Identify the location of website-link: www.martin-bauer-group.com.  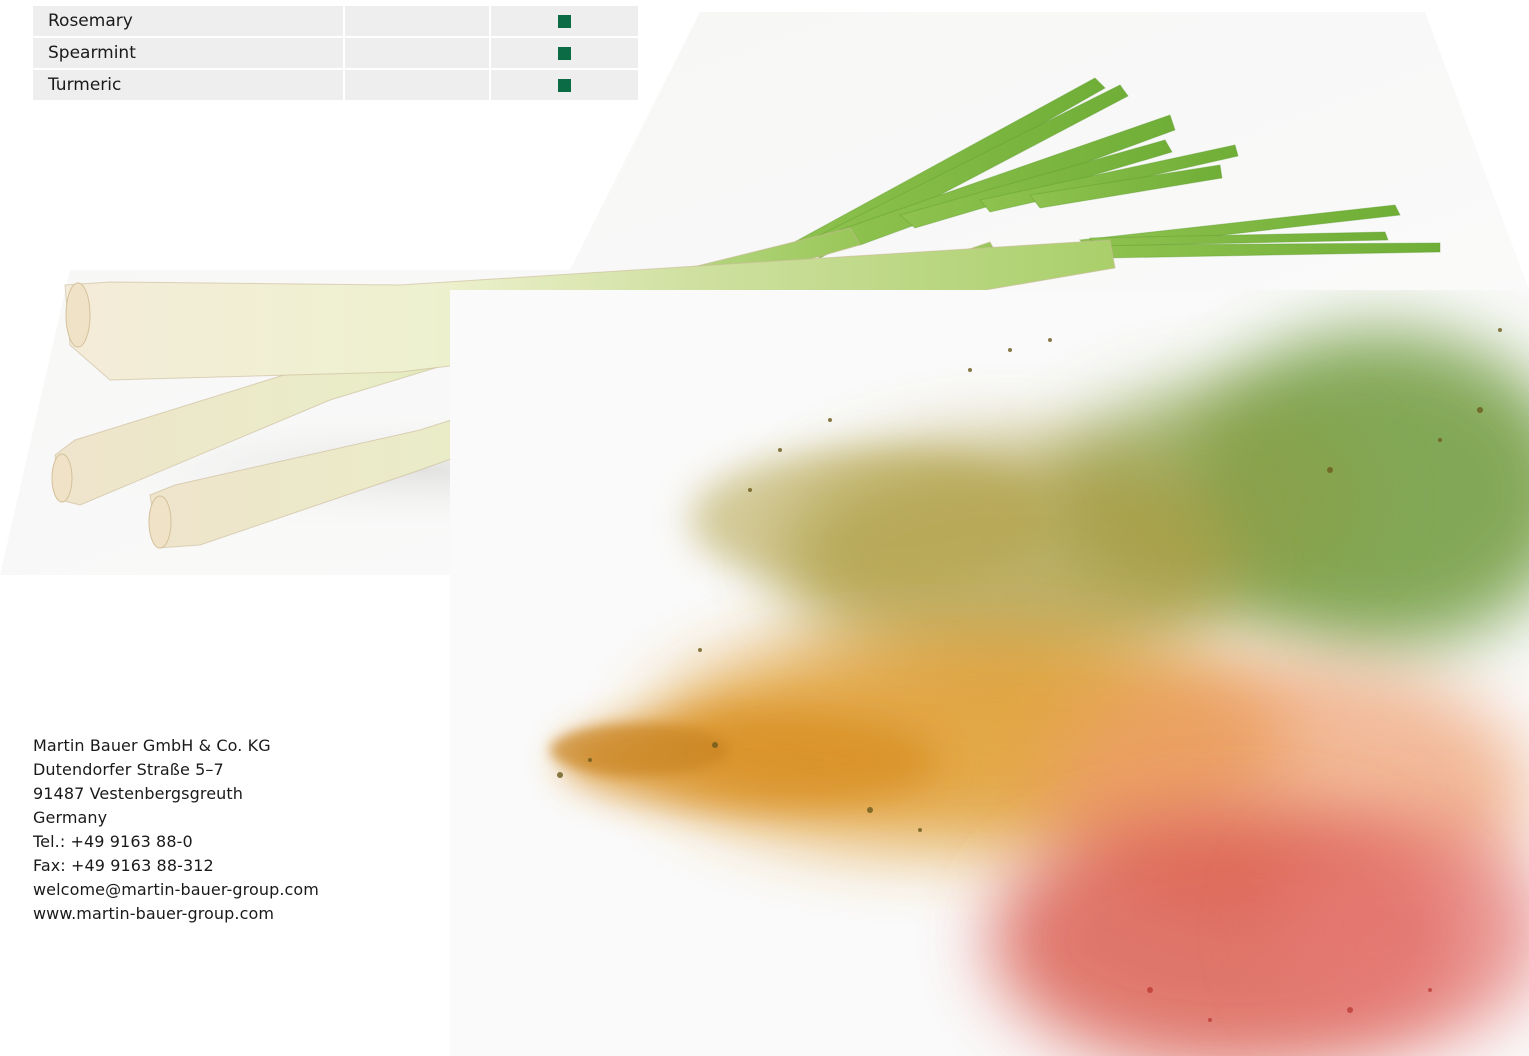
(176, 914).